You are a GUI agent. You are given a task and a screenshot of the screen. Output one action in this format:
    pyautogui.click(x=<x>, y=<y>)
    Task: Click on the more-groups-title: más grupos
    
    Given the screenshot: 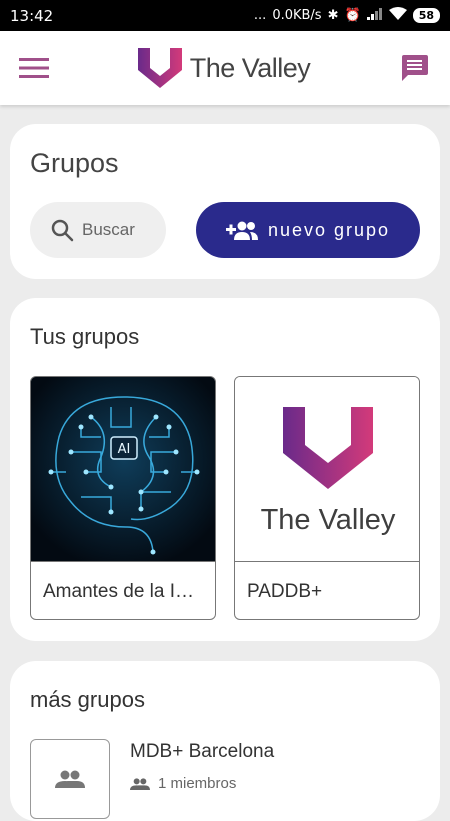 What is the action you would take?
    pyautogui.click(x=87, y=699)
    